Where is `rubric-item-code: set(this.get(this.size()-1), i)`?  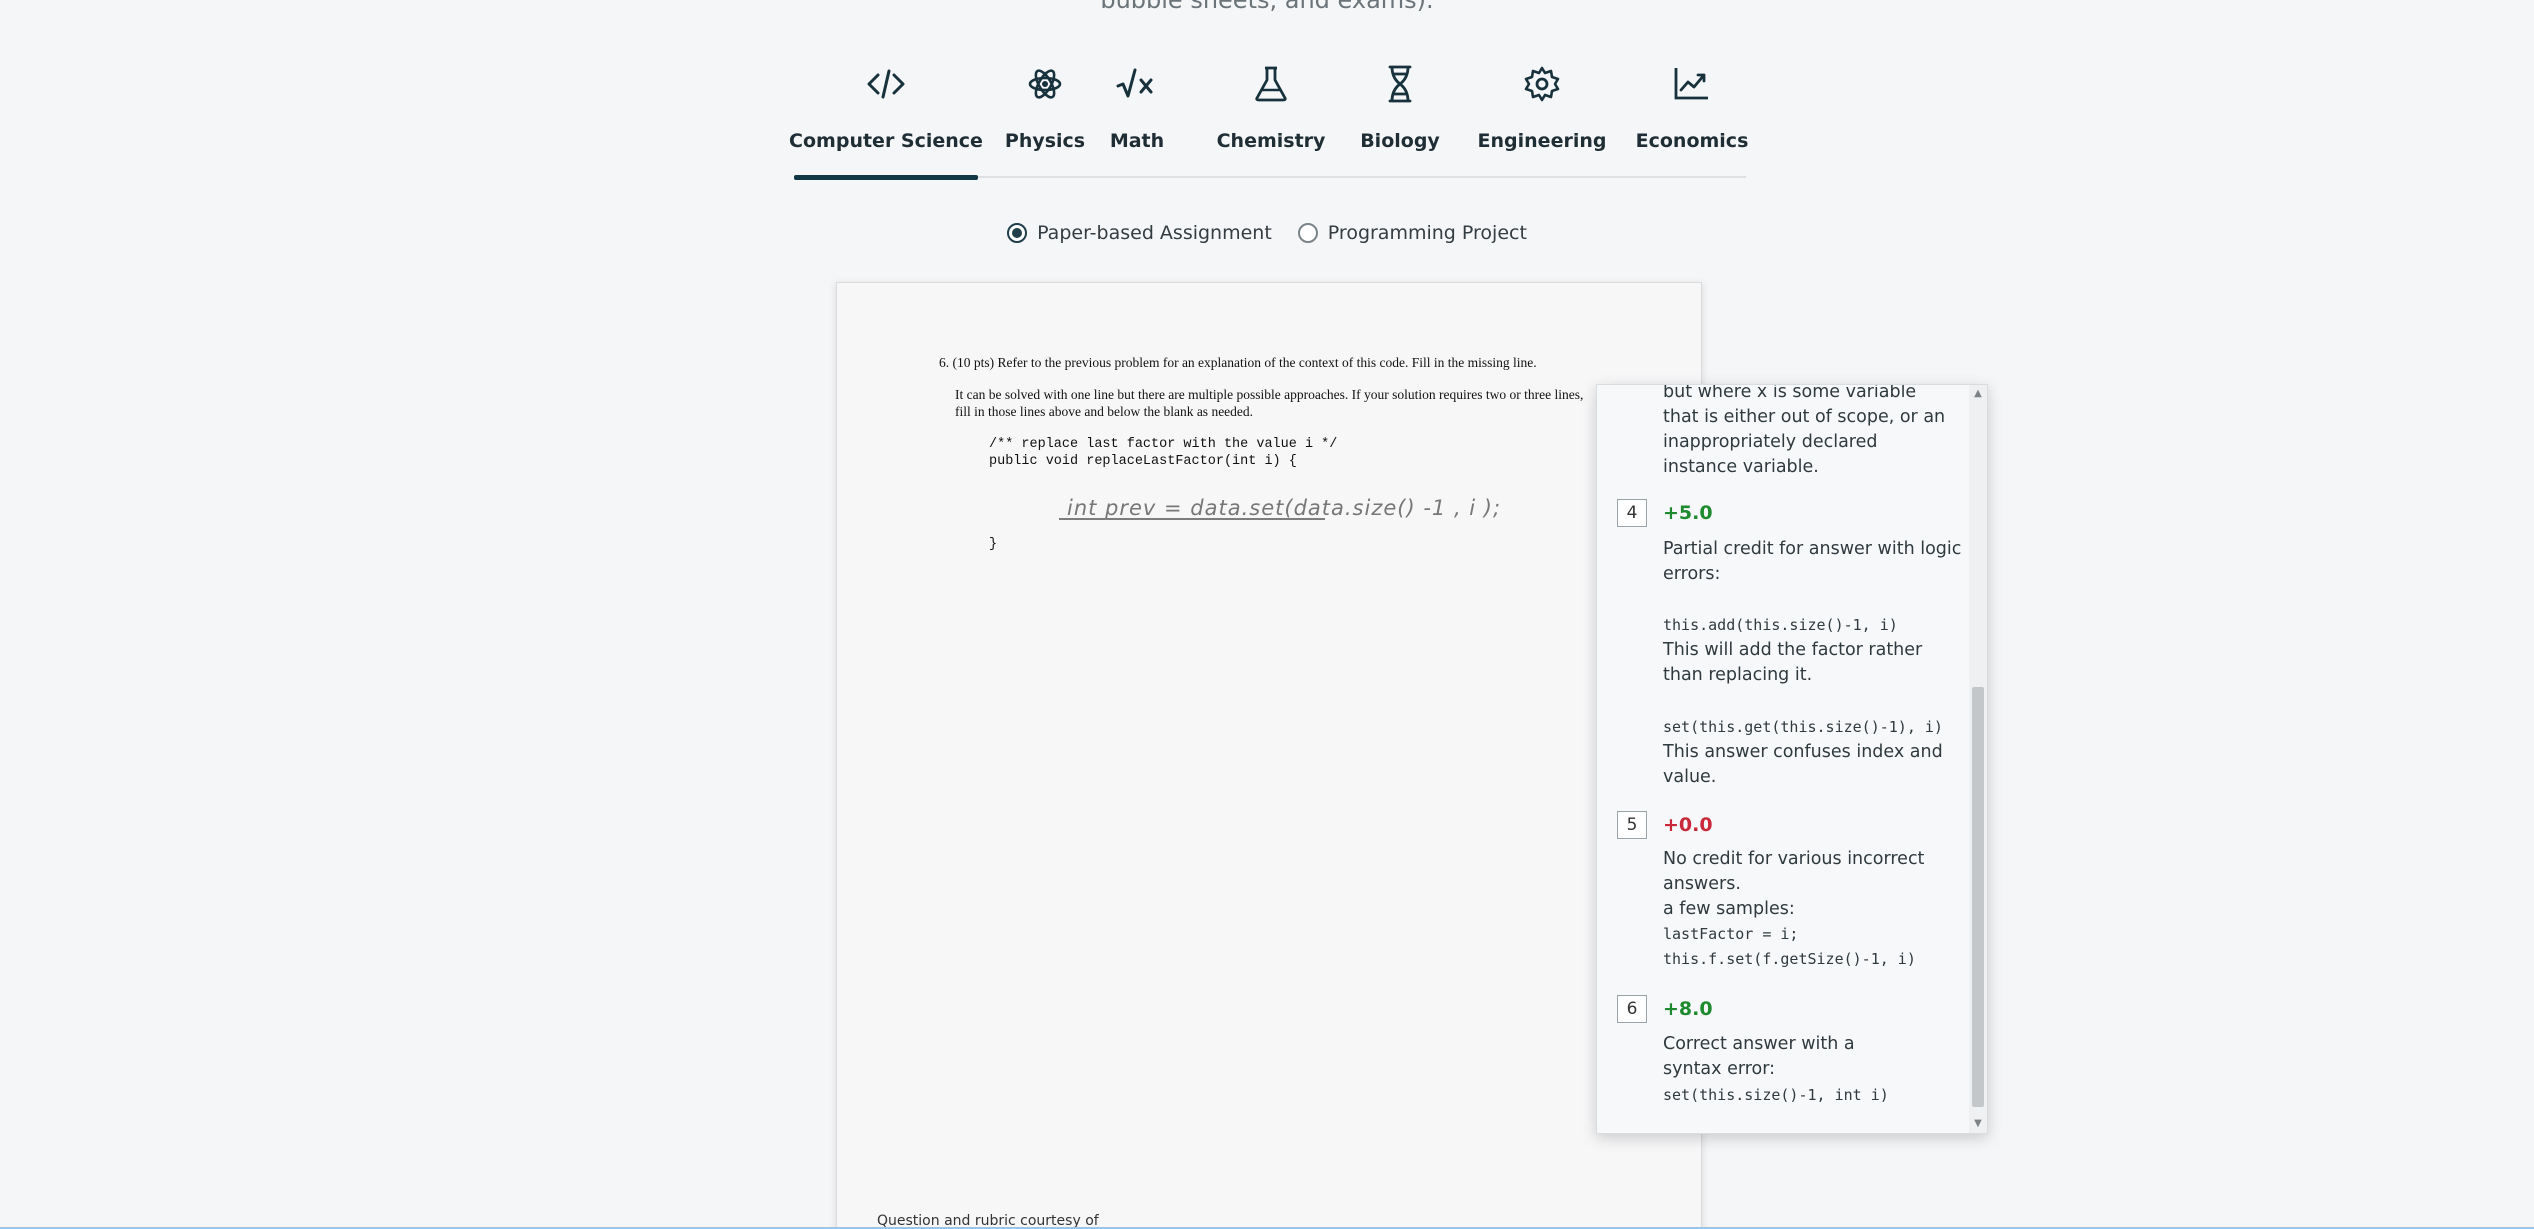
rubric-item-code: set(this.get(this.size()-1), i) is located at coordinates (1803, 727).